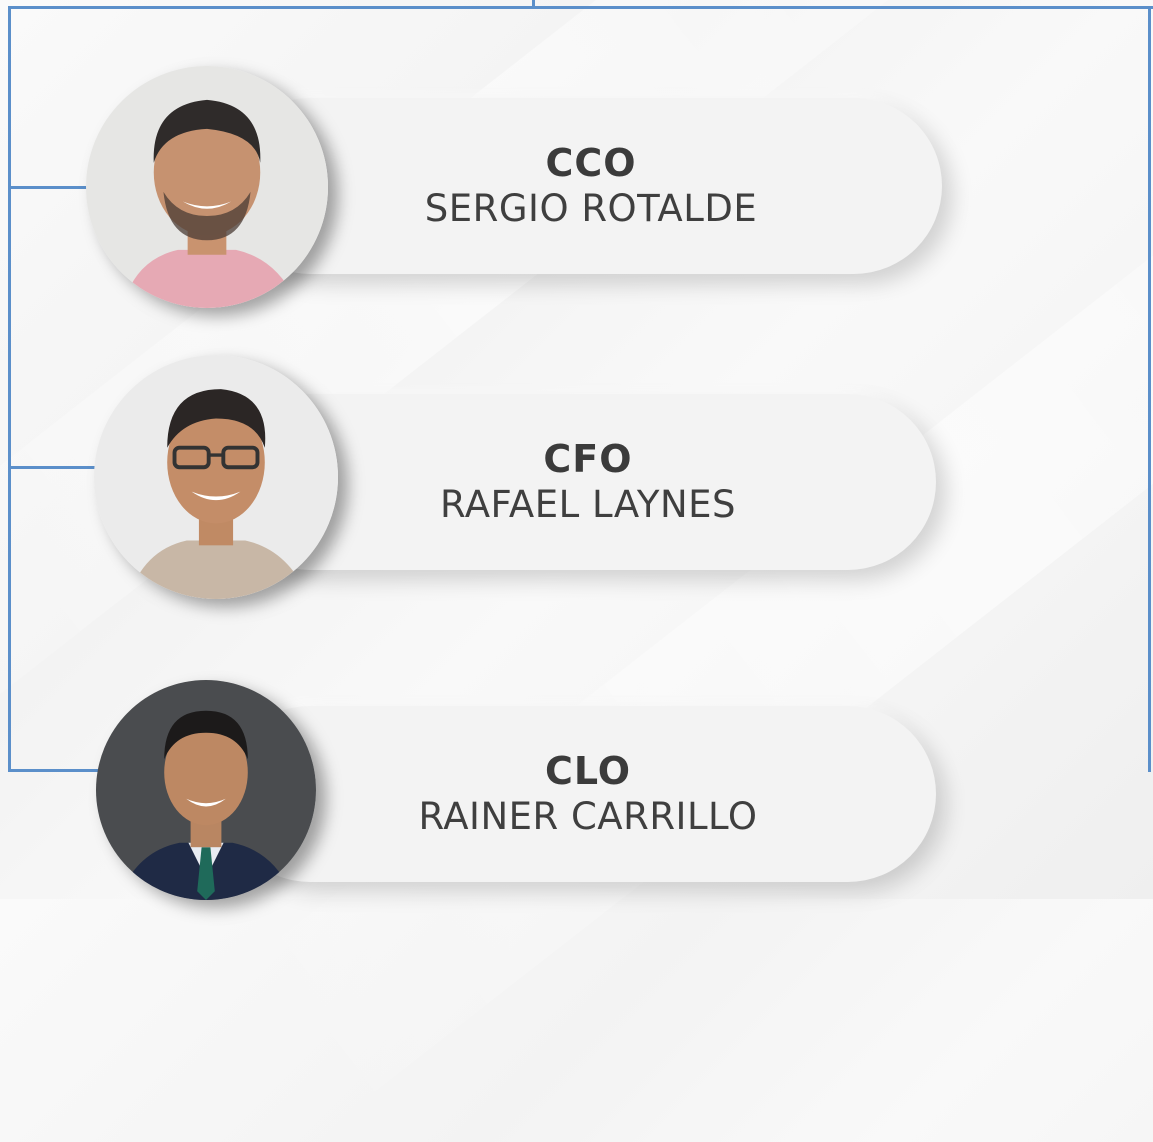 The height and width of the screenshot is (1142, 1153). I want to click on member-name: RAFAEL LAYNES, so click(587, 504).